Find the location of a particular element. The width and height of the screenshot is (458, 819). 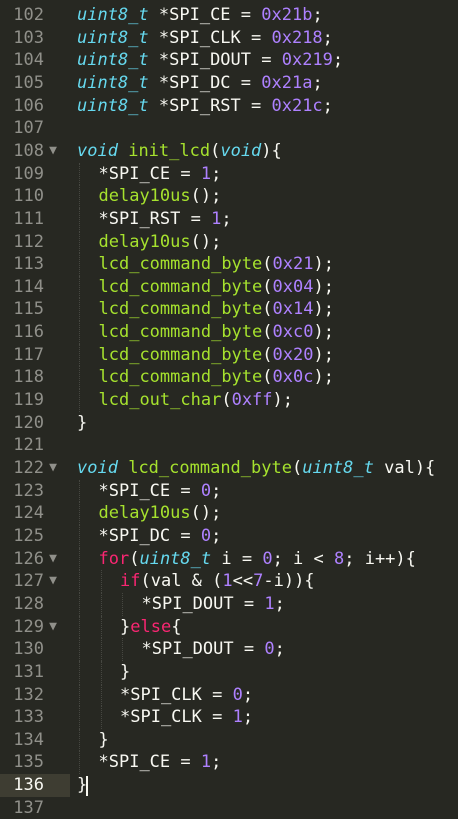

code-line: 118 lcd_command_byte(0x0c); is located at coordinates (229, 377).